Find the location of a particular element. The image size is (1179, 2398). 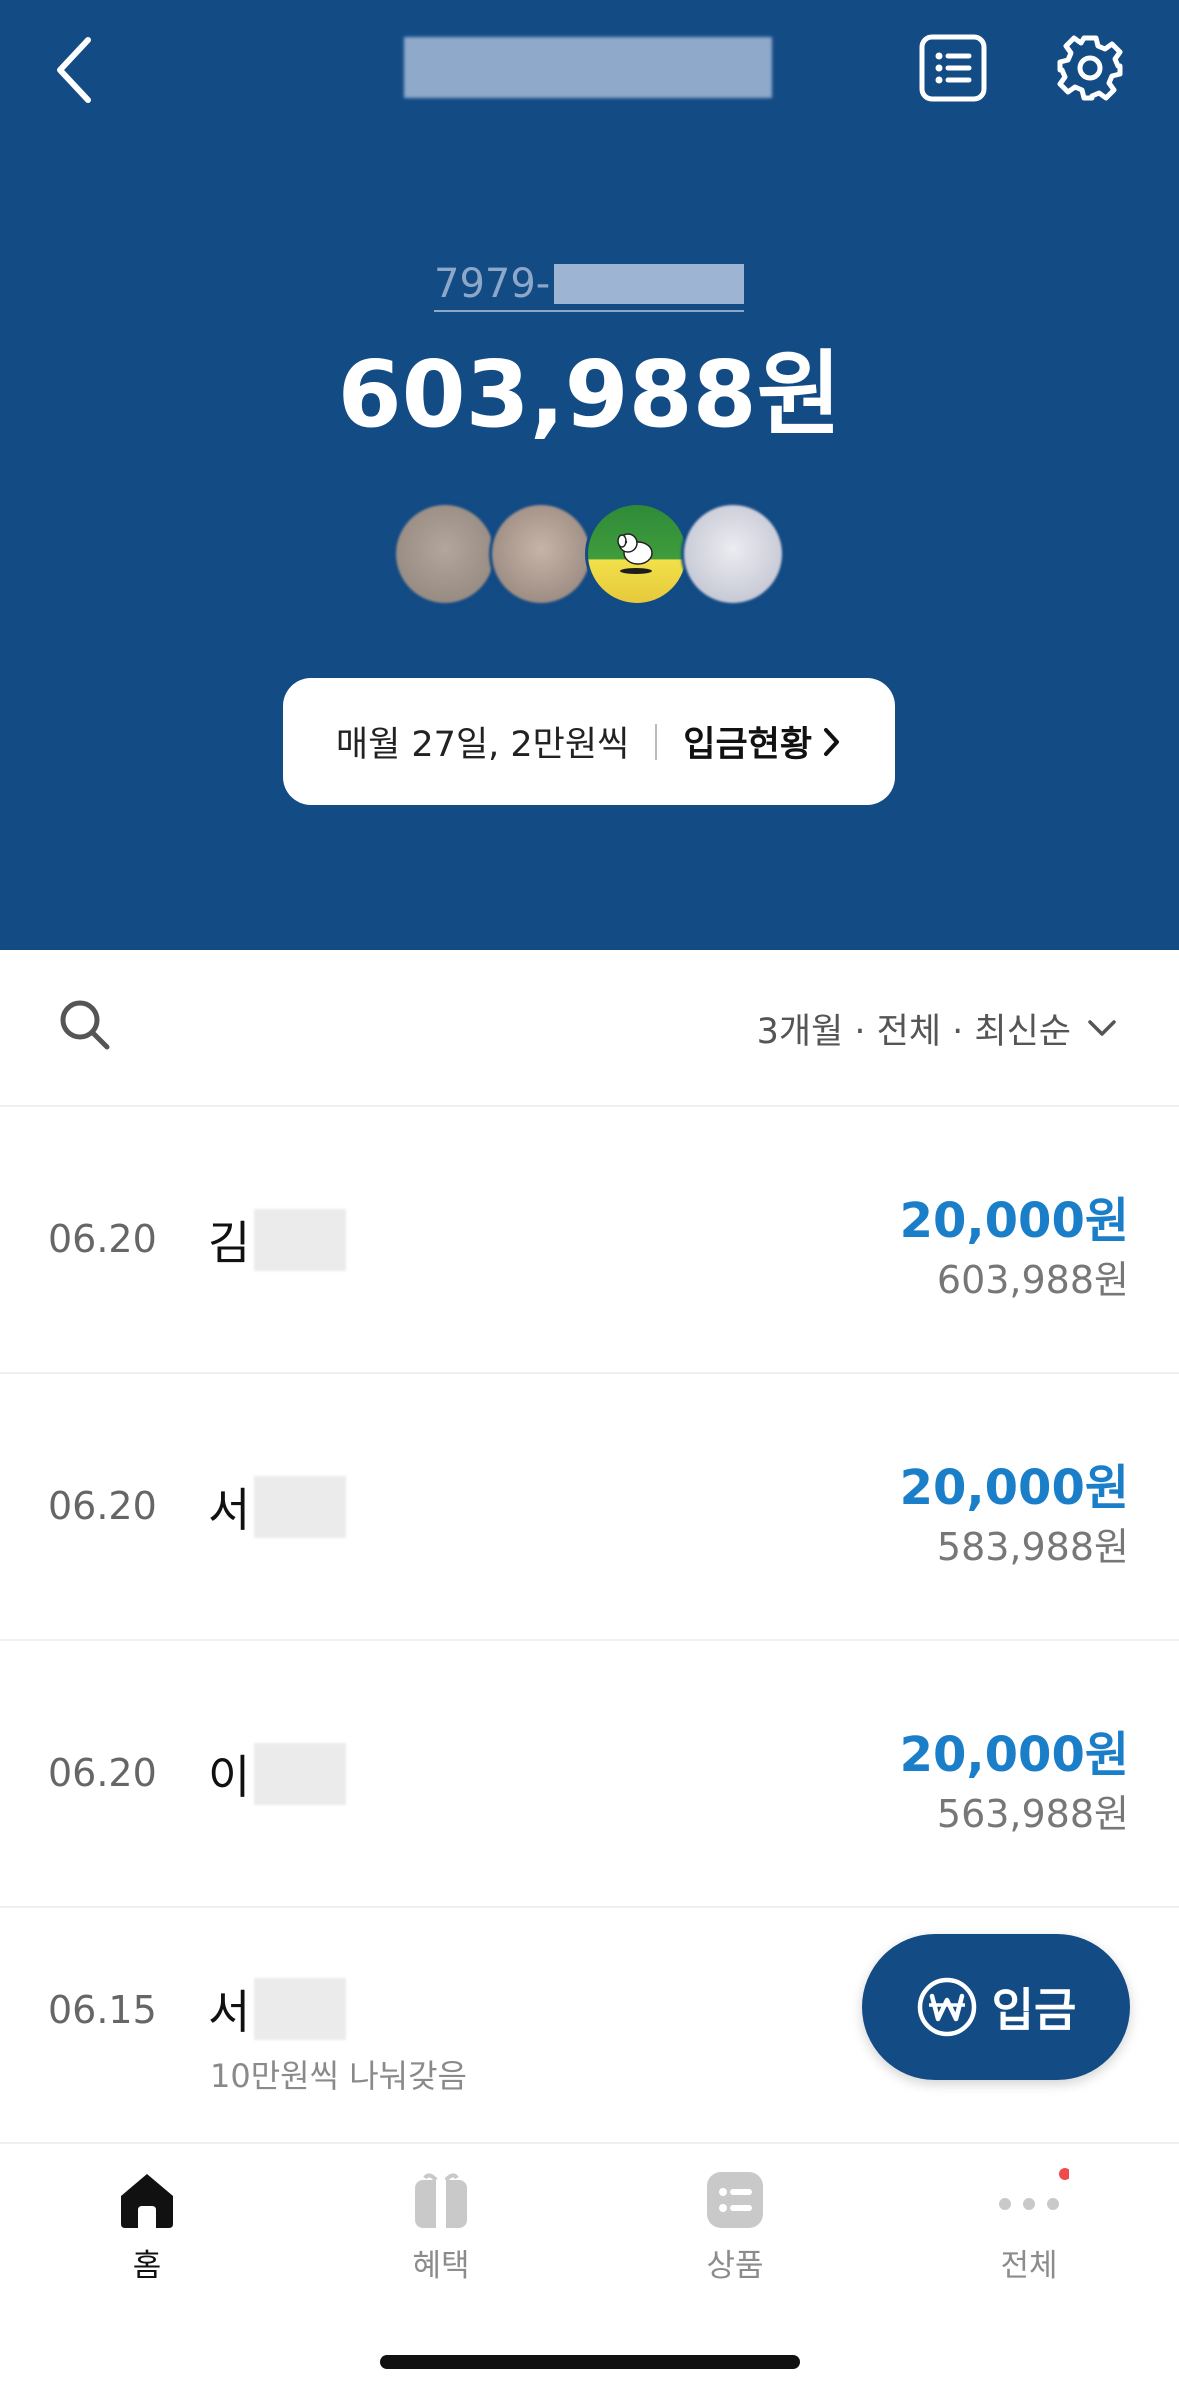

tab-all: 전체 is located at coordinates (1029, 2233).